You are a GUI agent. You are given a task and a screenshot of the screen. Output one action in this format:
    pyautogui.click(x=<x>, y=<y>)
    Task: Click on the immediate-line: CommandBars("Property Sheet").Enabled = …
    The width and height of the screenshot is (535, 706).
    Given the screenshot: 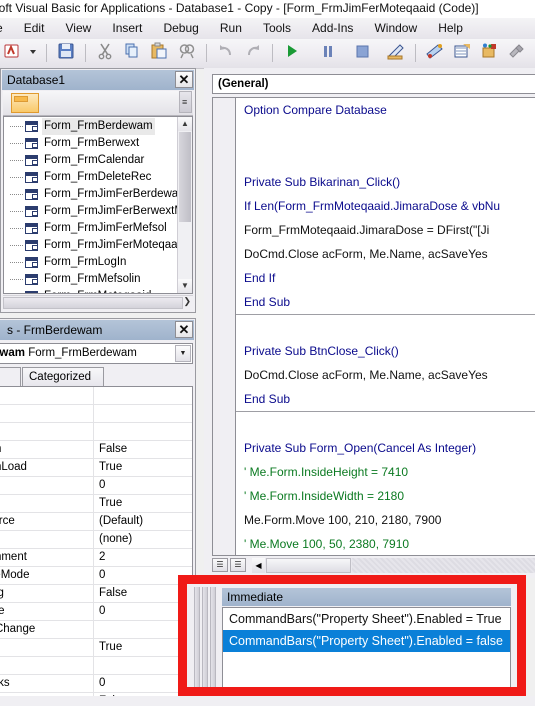 What is the action you would take?
    pyautogui.click(x=366, y=619)
    